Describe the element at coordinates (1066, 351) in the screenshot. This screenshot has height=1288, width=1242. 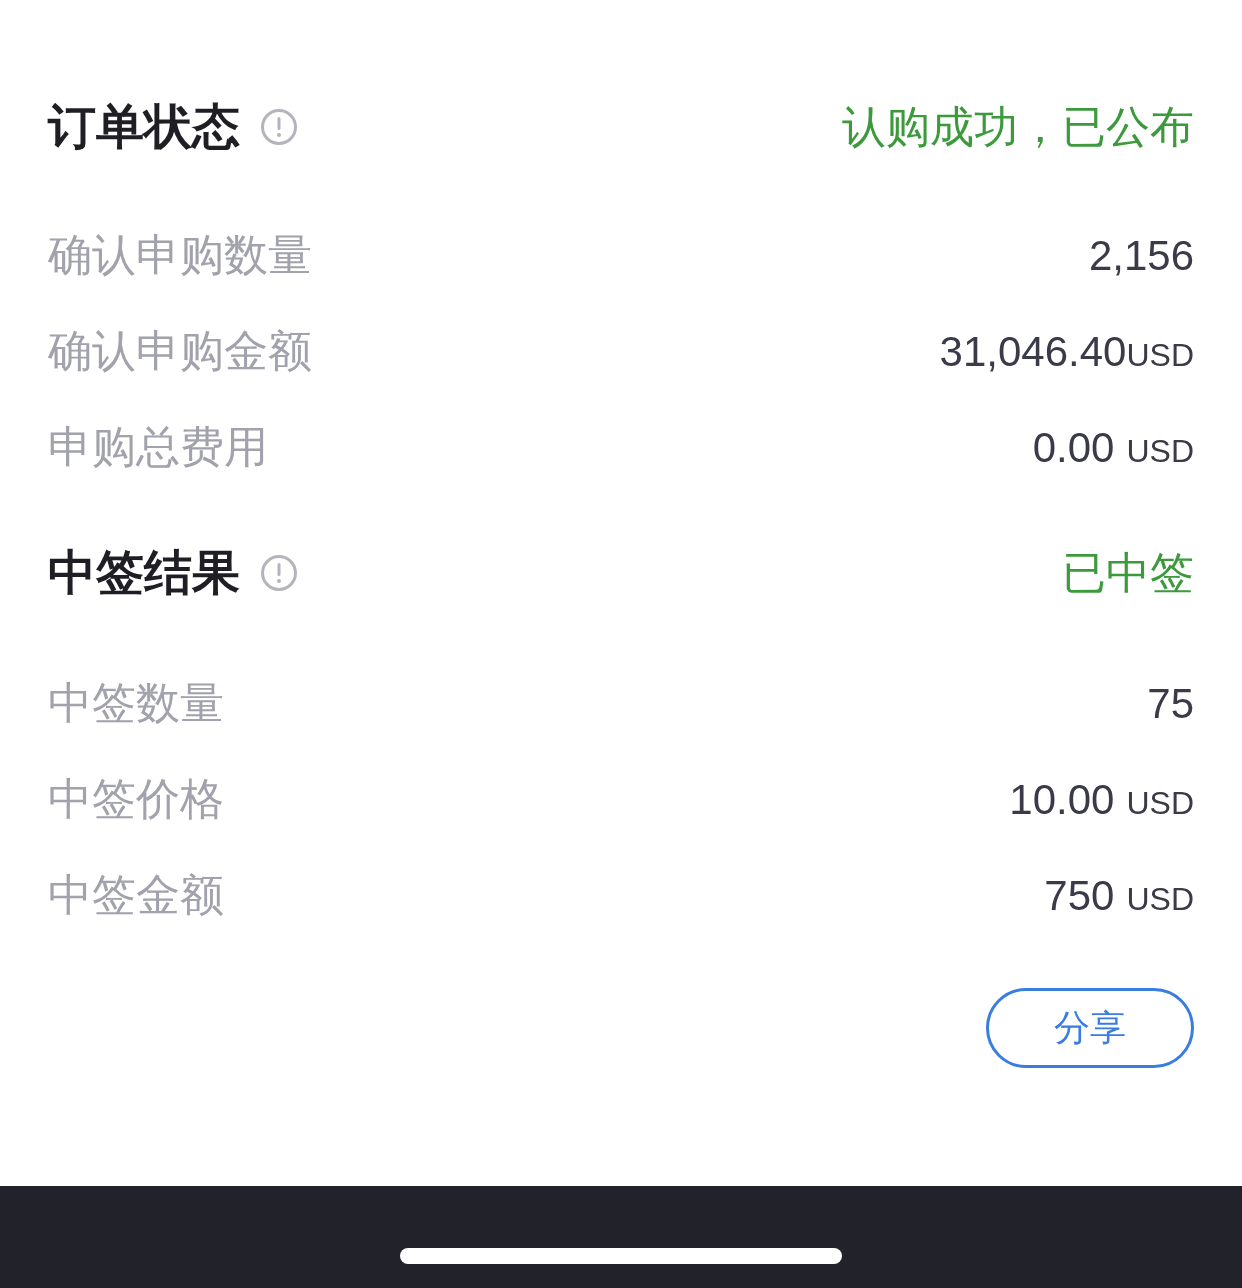
I see `field-value: 31,046.40USD` at that location.